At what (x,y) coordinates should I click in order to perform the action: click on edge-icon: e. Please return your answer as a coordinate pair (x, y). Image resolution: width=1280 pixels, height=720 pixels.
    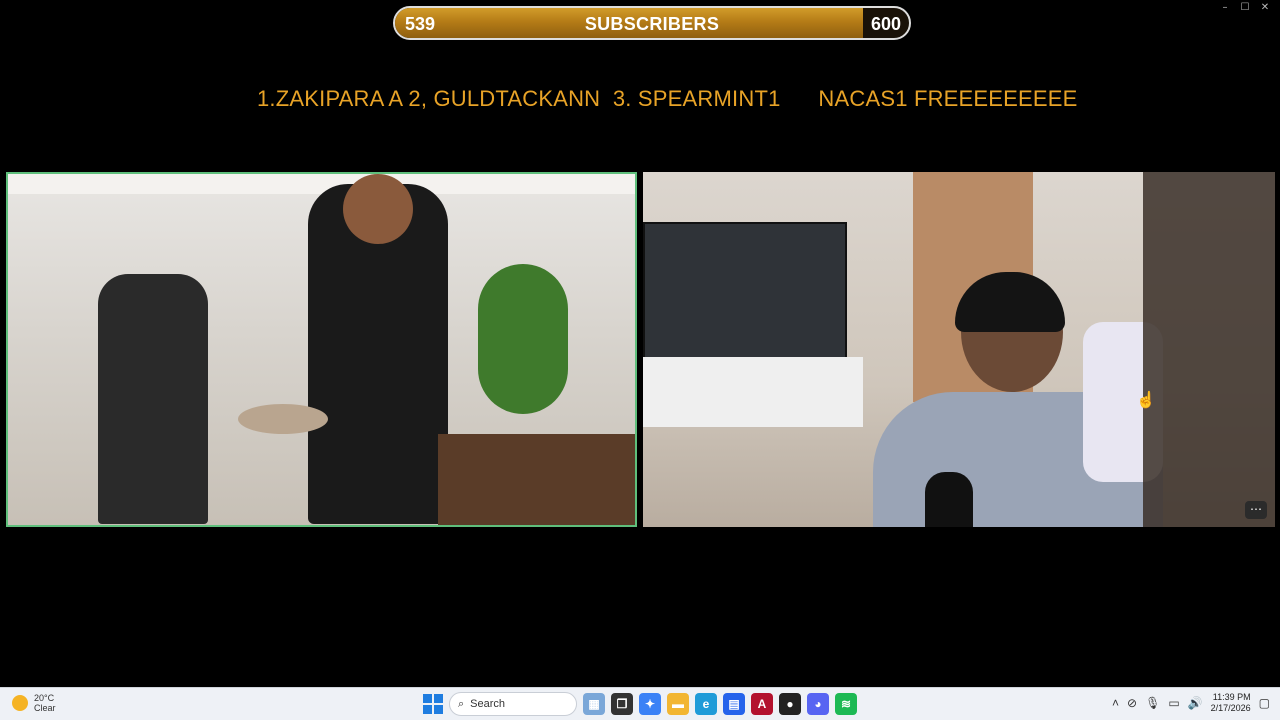
    Looking at the image, I should click on (706, 704).